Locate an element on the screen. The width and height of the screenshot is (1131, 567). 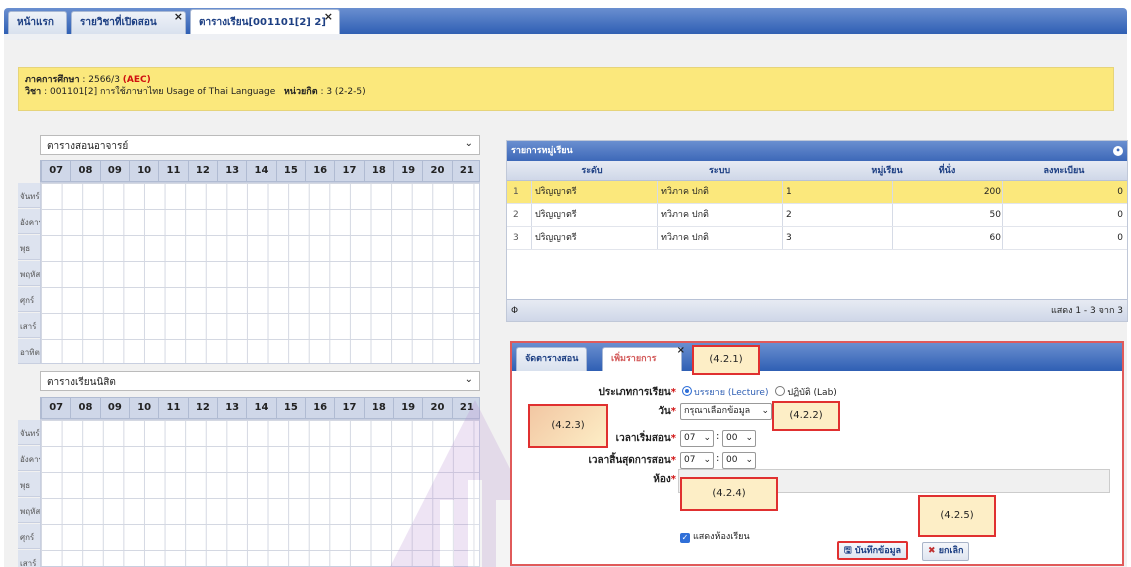
teacher-timetable-select-value: ตารางสอนอาจารย์ is located at coordinates (88, 146).